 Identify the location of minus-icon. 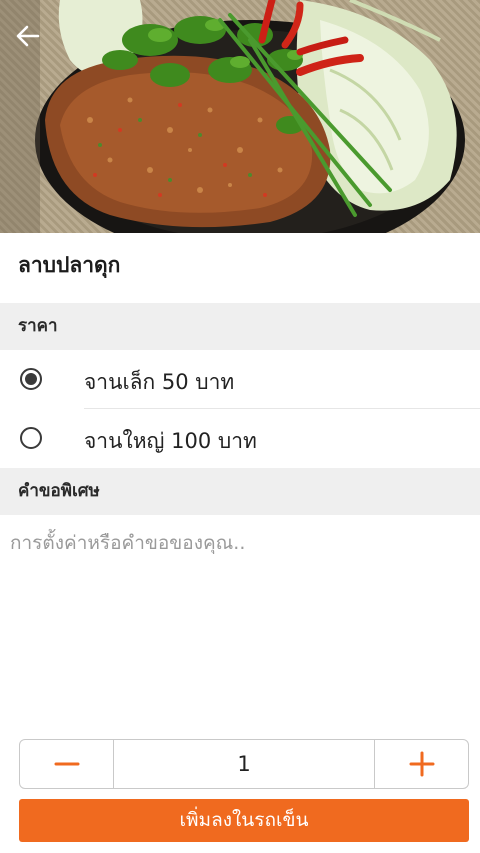
(66, 764).